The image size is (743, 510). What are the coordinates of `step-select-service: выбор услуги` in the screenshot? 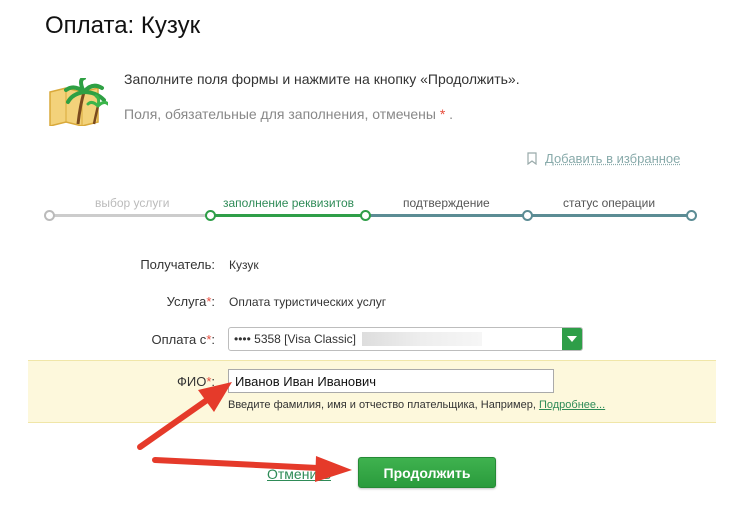 It's located at (132, 203).